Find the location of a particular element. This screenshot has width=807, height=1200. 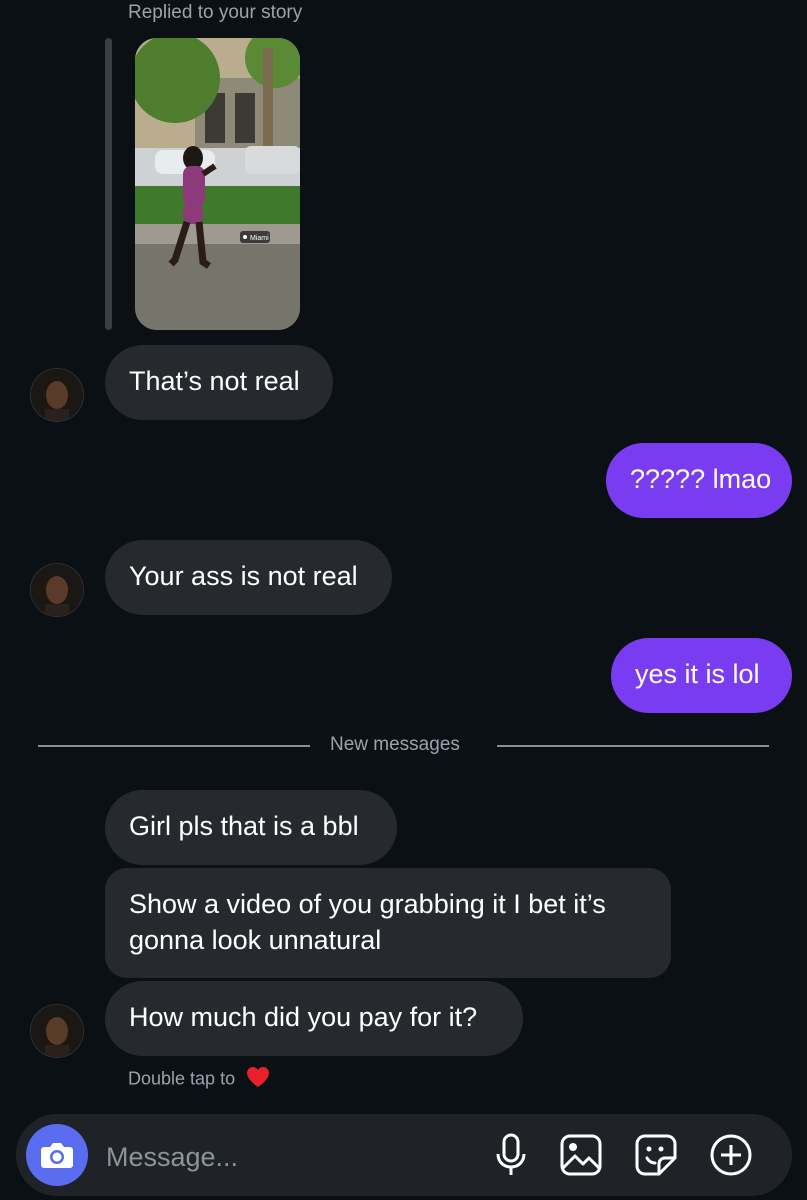

message-bubble-received: That’s not real is located at coordinates (219, 382).